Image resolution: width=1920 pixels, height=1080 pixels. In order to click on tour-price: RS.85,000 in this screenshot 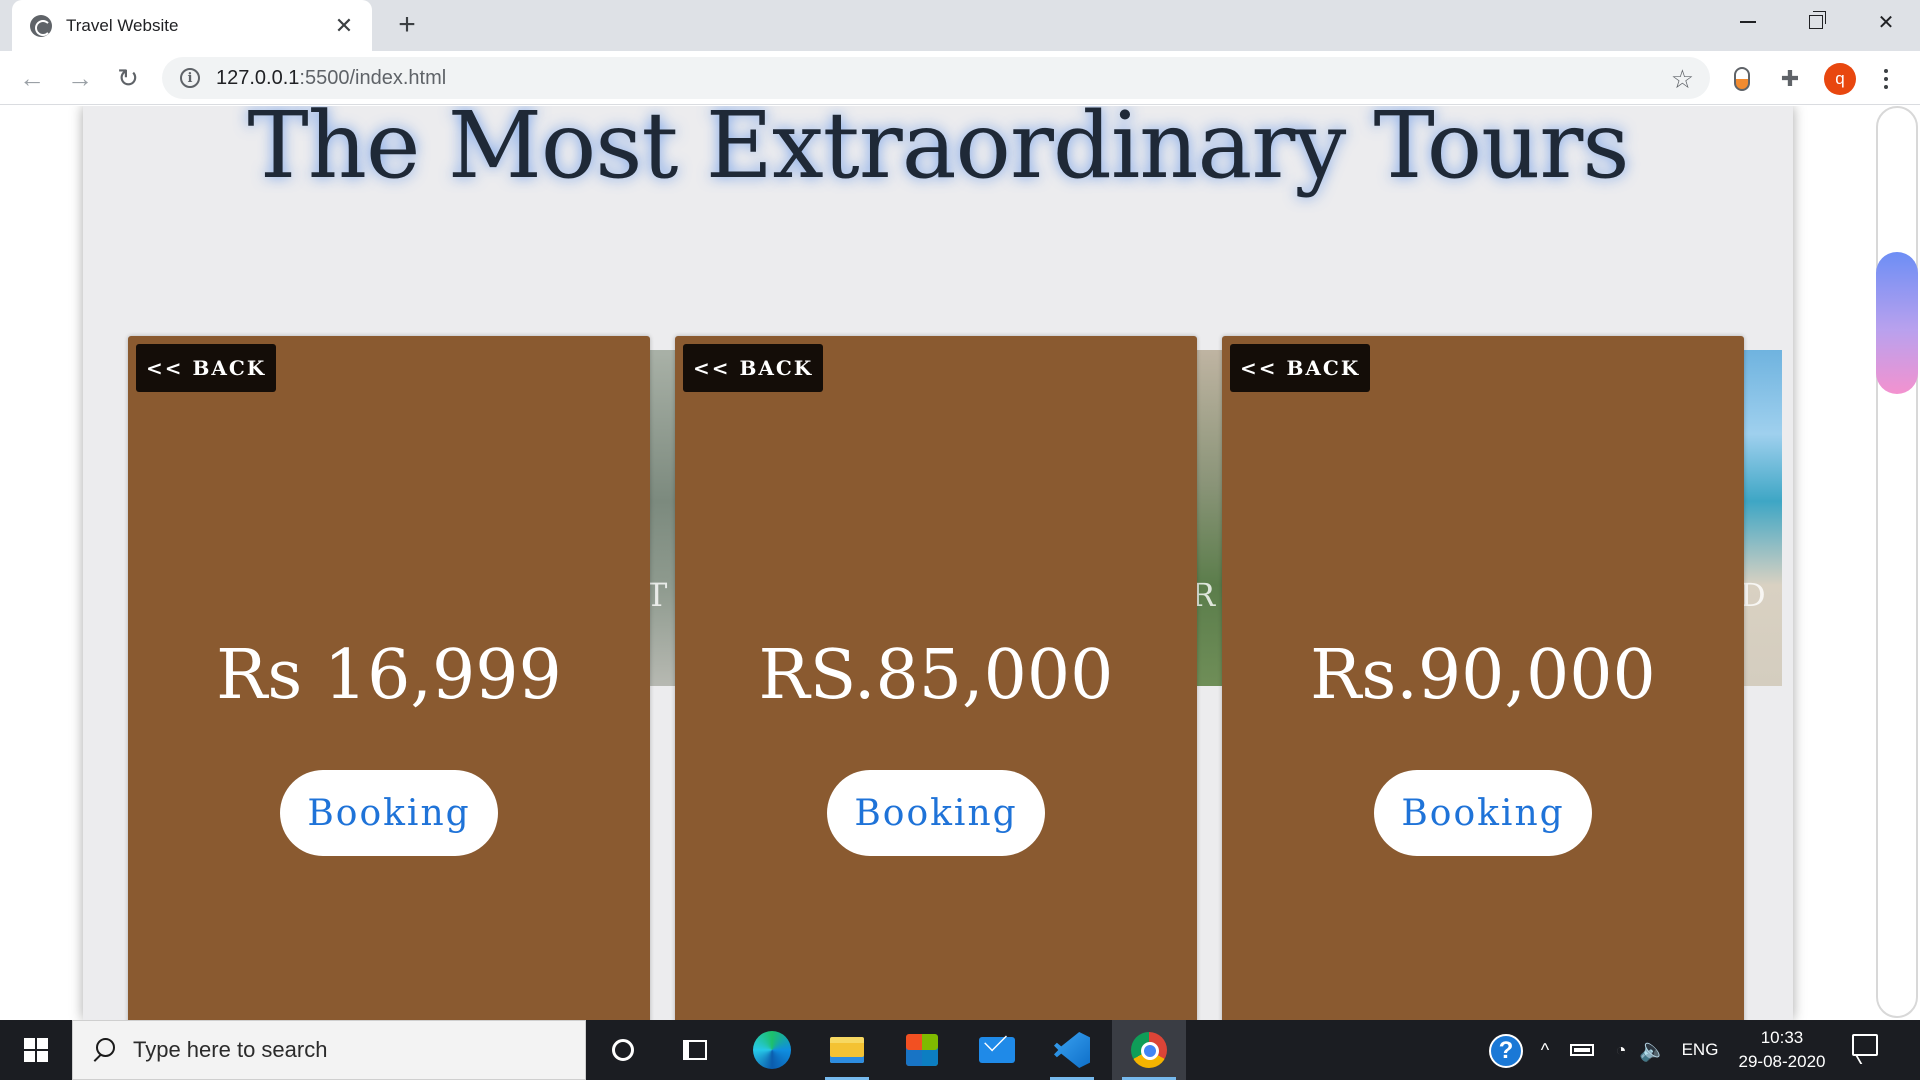, I will do `click(936, 675)`.